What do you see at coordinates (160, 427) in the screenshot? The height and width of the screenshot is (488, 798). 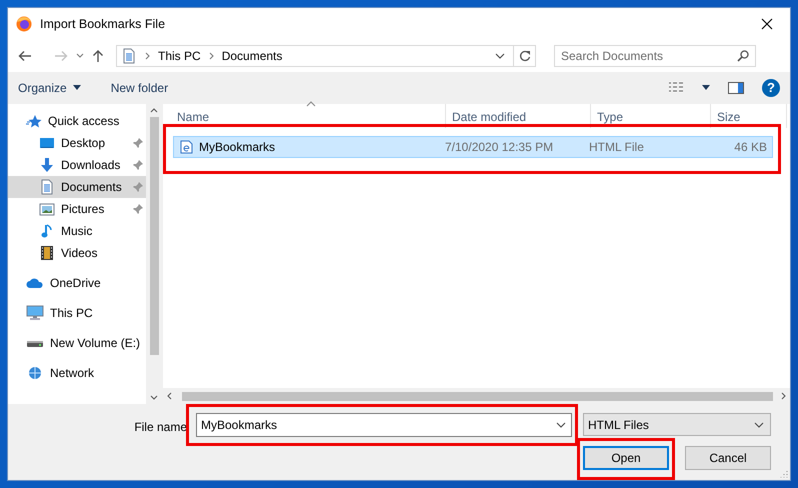 I see `file-name-label: File name` at bounding box center [160, 427].